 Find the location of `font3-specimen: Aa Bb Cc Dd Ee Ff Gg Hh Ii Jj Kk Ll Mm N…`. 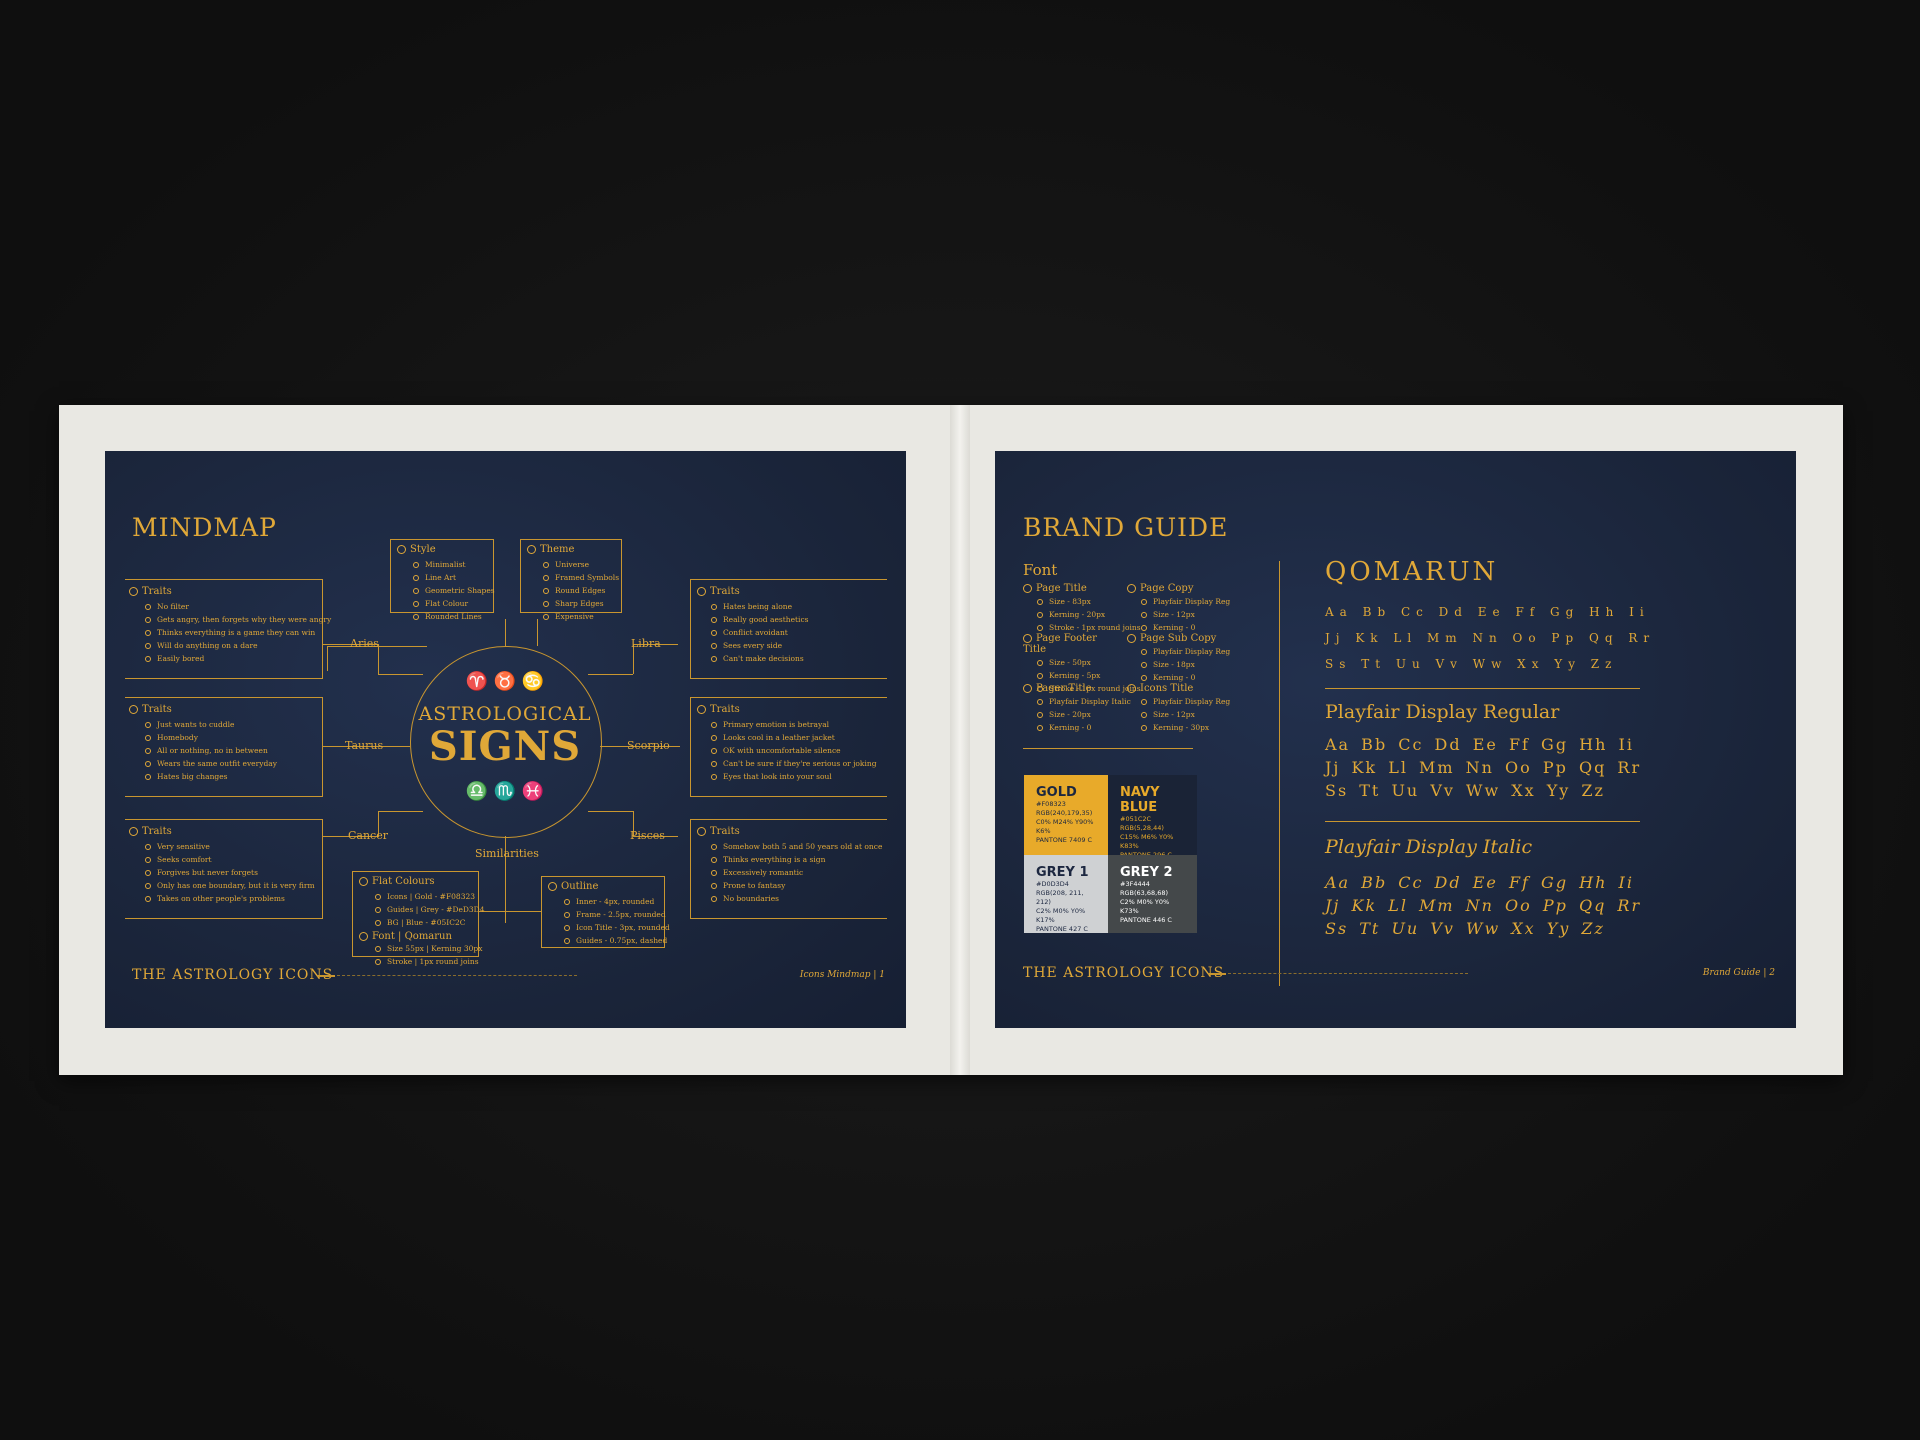

font3-specimen: Aa Bb Cc Dd Ee Ff Gg Hh Ii Jj Kk Ll Mm N… is located at coordinates (1483, 905).